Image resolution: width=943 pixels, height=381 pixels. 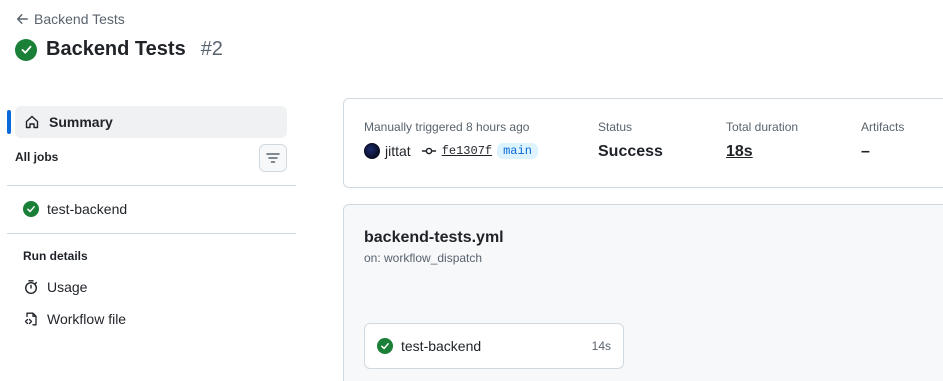 I want to click on artifacts-label: Artifacts, so click(x=883, y=127).